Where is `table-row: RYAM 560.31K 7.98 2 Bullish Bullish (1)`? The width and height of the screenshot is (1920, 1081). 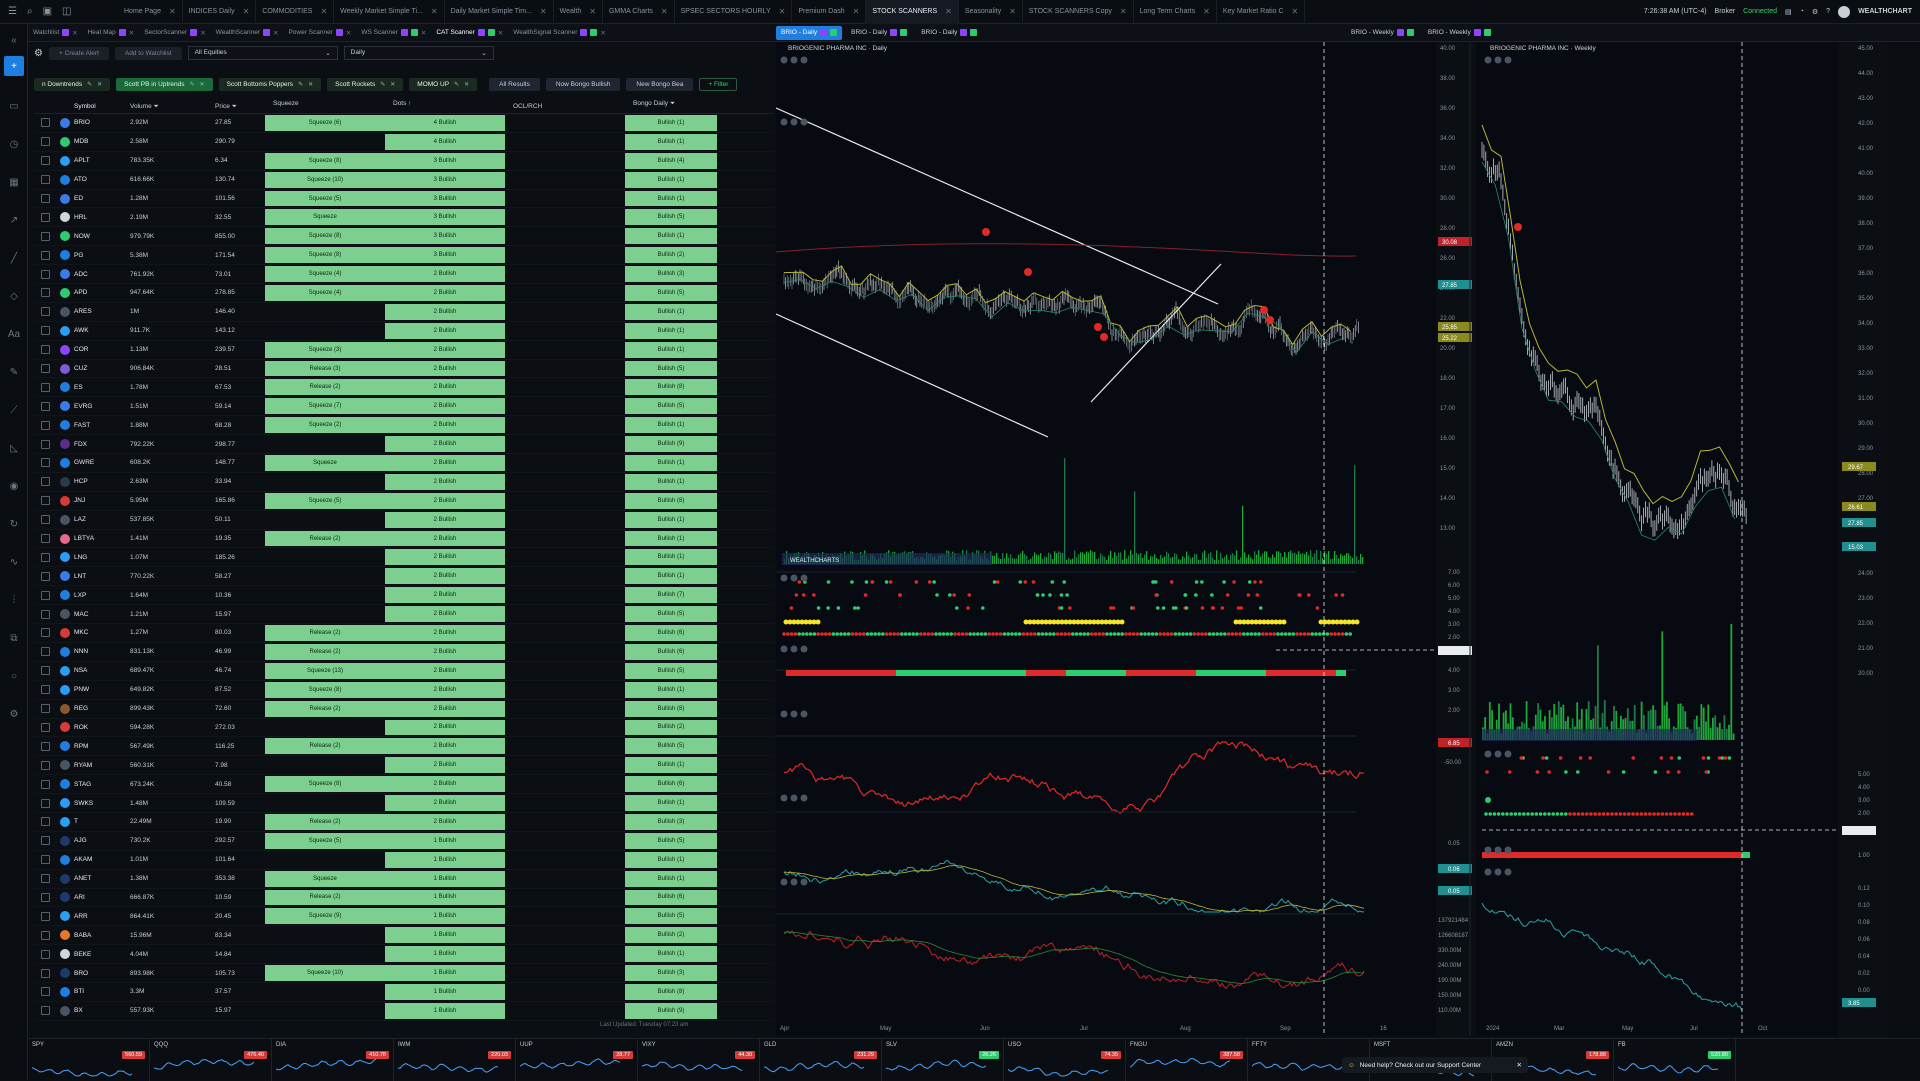
table-row: RYAM 560.31K 7.98 2 Bullish Bullish (1) is located at coordinates (404, 765).